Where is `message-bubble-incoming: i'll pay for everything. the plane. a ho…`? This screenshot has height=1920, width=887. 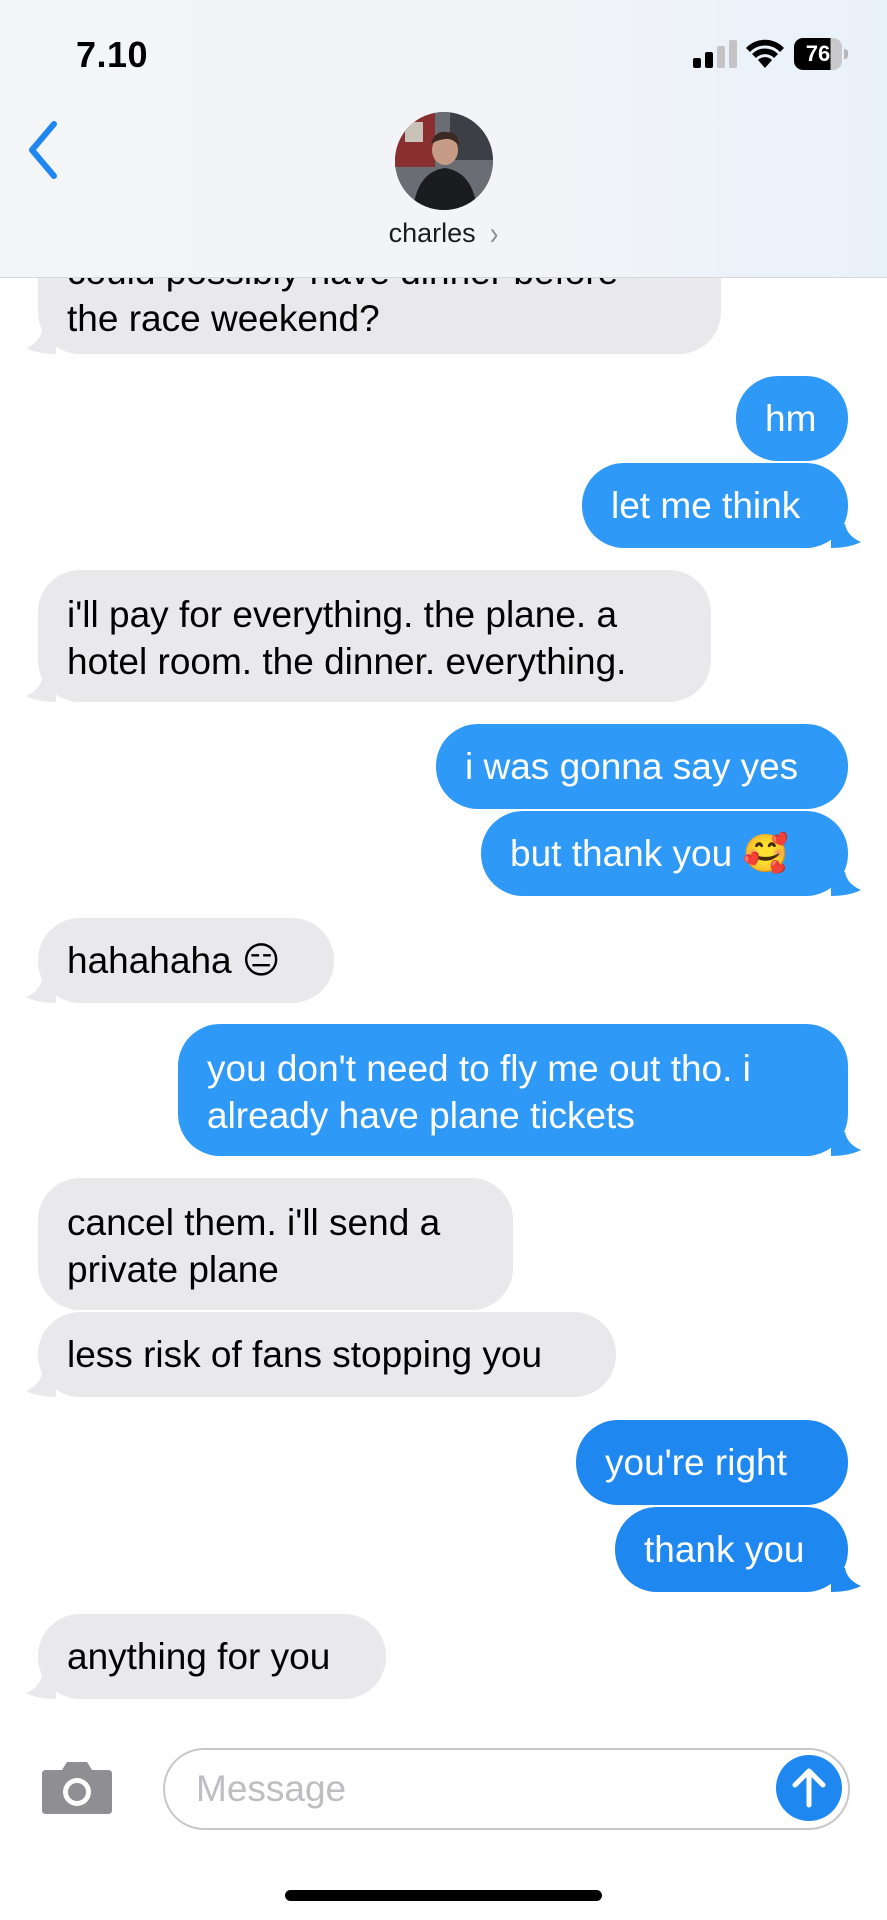
message-bubble-incoming: i'll pay for everything. the plane. a ho… is located at coordinates (374, 636).